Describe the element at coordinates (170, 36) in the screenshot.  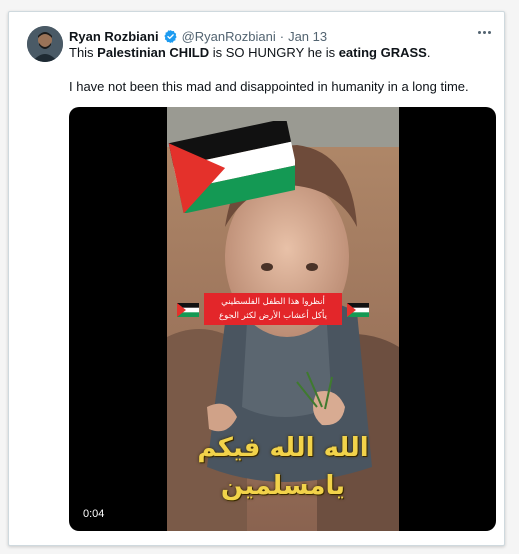
I see `verified-badge-icon` at that location.